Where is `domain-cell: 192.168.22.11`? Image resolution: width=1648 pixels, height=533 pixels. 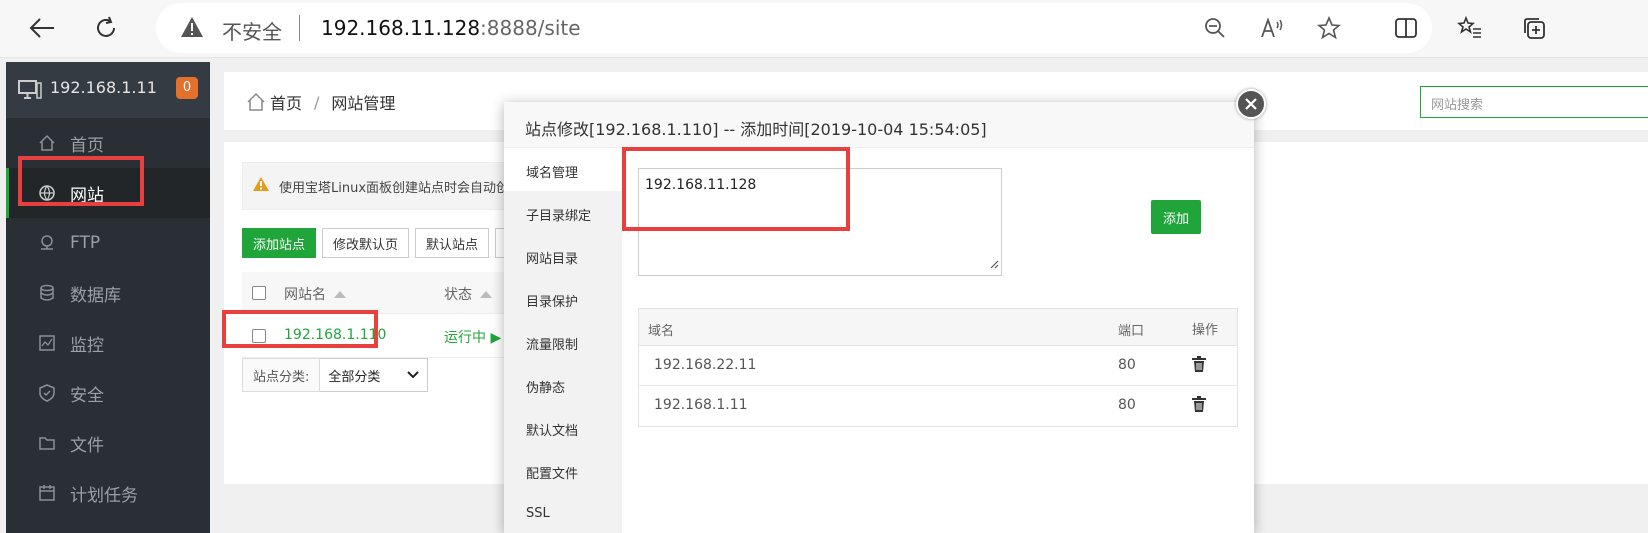
domain-cell: 192.168.22.11 is located at coordinates (705, 365).